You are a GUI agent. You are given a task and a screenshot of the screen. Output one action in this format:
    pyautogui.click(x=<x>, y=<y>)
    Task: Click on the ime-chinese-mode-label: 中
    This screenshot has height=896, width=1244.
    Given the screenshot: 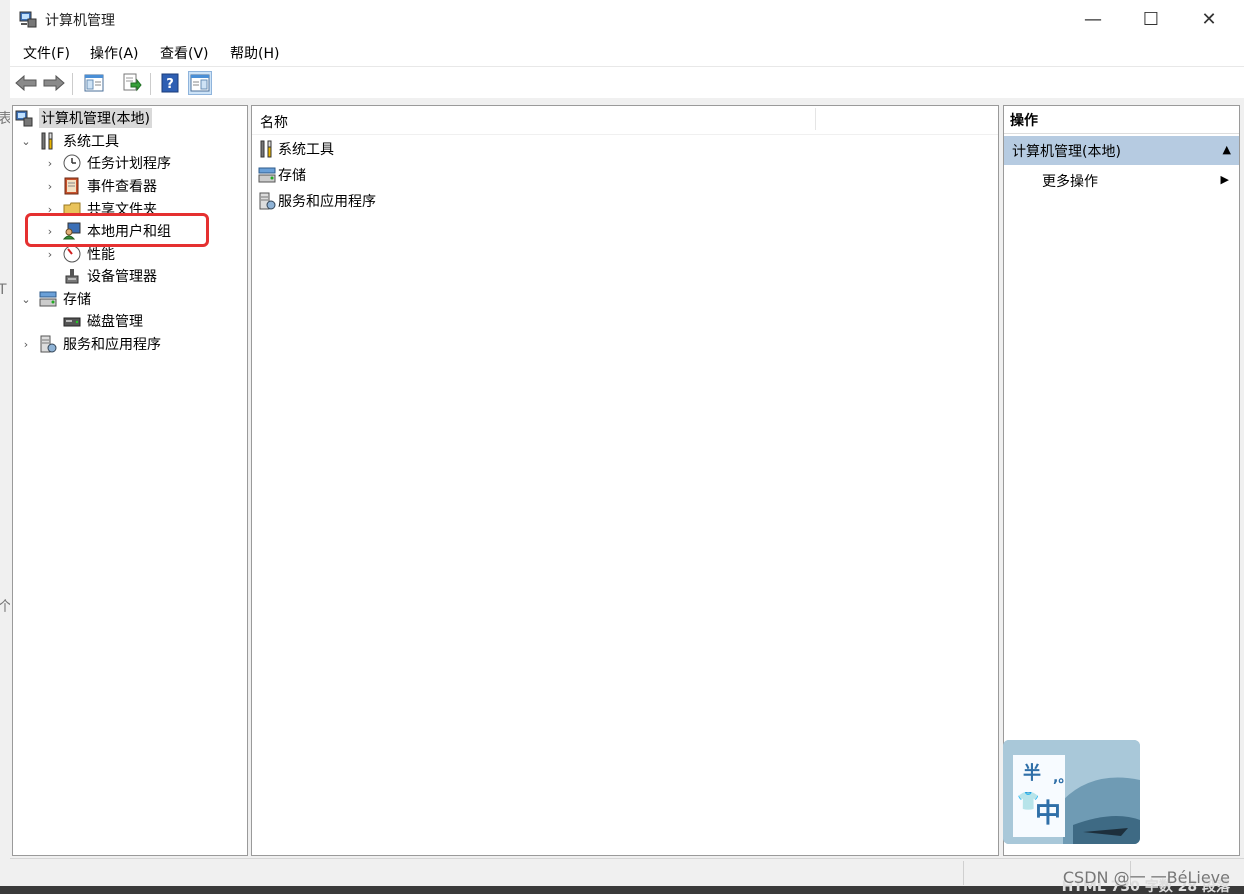 What is the action you would take?
    pyautogui.click(x=1048, y=811)
    